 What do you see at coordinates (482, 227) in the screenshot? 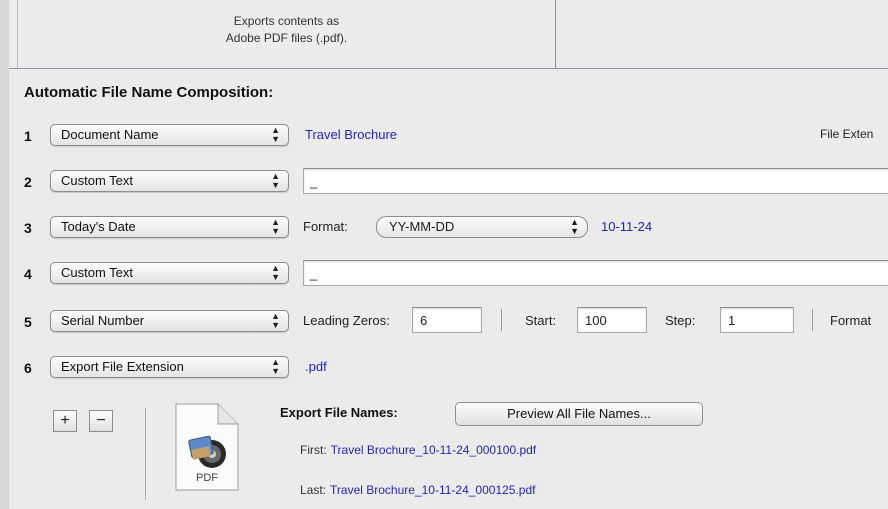
I see `date-format-popup: YY-MM-DD ▲ ▼` at bounding box center [482, 227].